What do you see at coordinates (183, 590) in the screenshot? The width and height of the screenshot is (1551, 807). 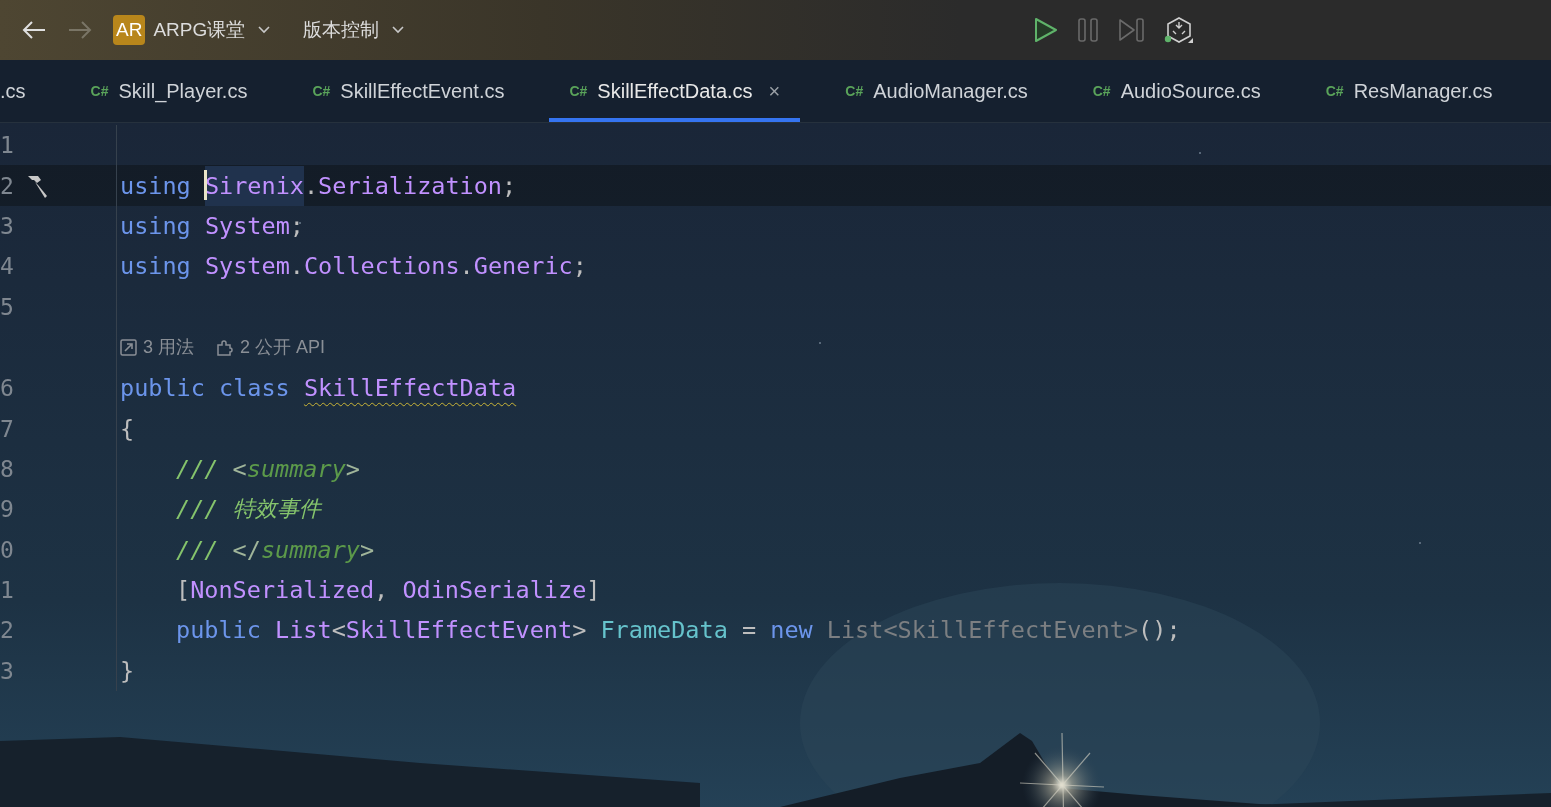 I see `punctuation: [` at bounding box center [183, 590].